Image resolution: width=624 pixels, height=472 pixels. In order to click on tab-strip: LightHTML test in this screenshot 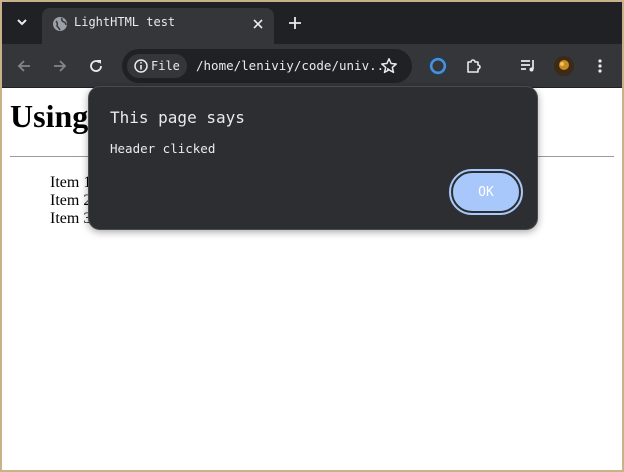, I will do `click(312, 23)`.